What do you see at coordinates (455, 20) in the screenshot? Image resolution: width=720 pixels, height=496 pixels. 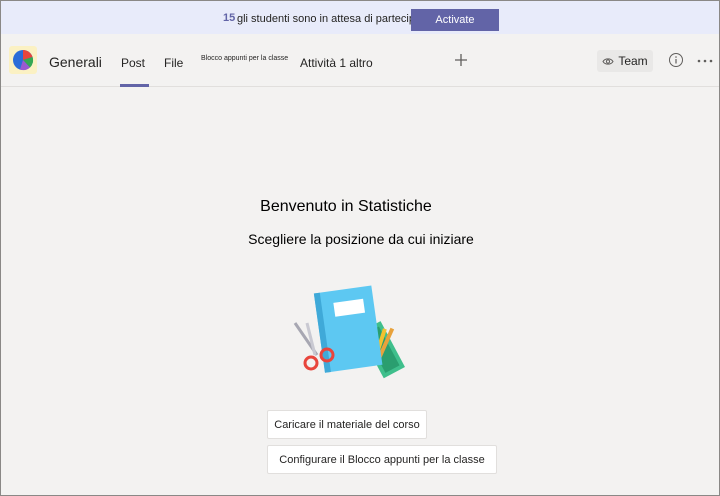 I see `activate-button: Activate` at bounding box center [455, 20].